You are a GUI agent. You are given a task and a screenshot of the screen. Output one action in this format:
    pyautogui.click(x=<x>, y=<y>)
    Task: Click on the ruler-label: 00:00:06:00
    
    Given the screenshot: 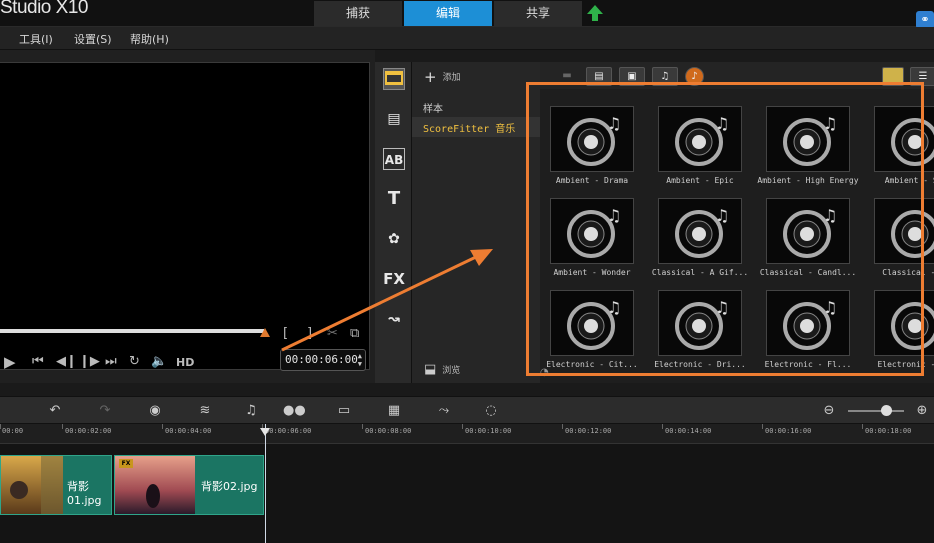 What is the action you would take?
    pyautogui.click(x=288, y=431)
    